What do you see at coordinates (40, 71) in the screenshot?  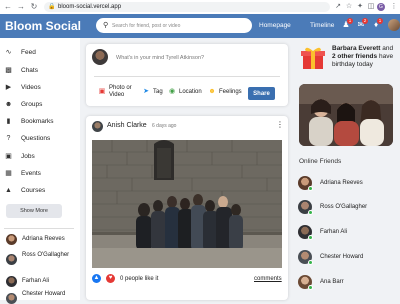 I see `sidebar-item-chats: ▩ Chats` at bounding box center [40, 71].